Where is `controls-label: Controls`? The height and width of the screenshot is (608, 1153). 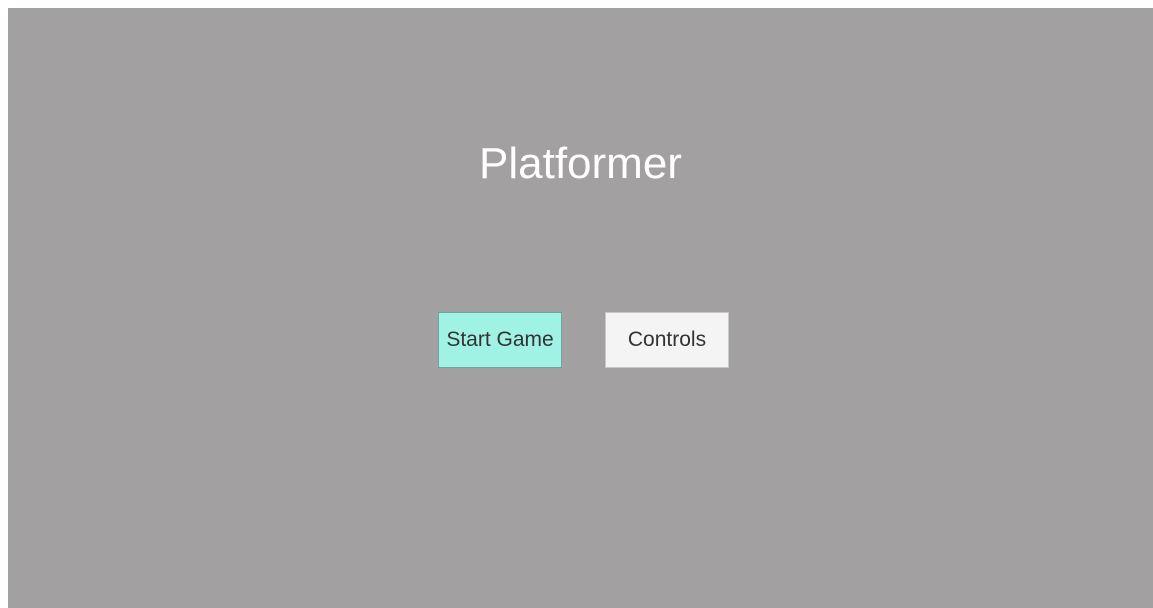 controls-label: Controls is located at coordinates (667, 339).